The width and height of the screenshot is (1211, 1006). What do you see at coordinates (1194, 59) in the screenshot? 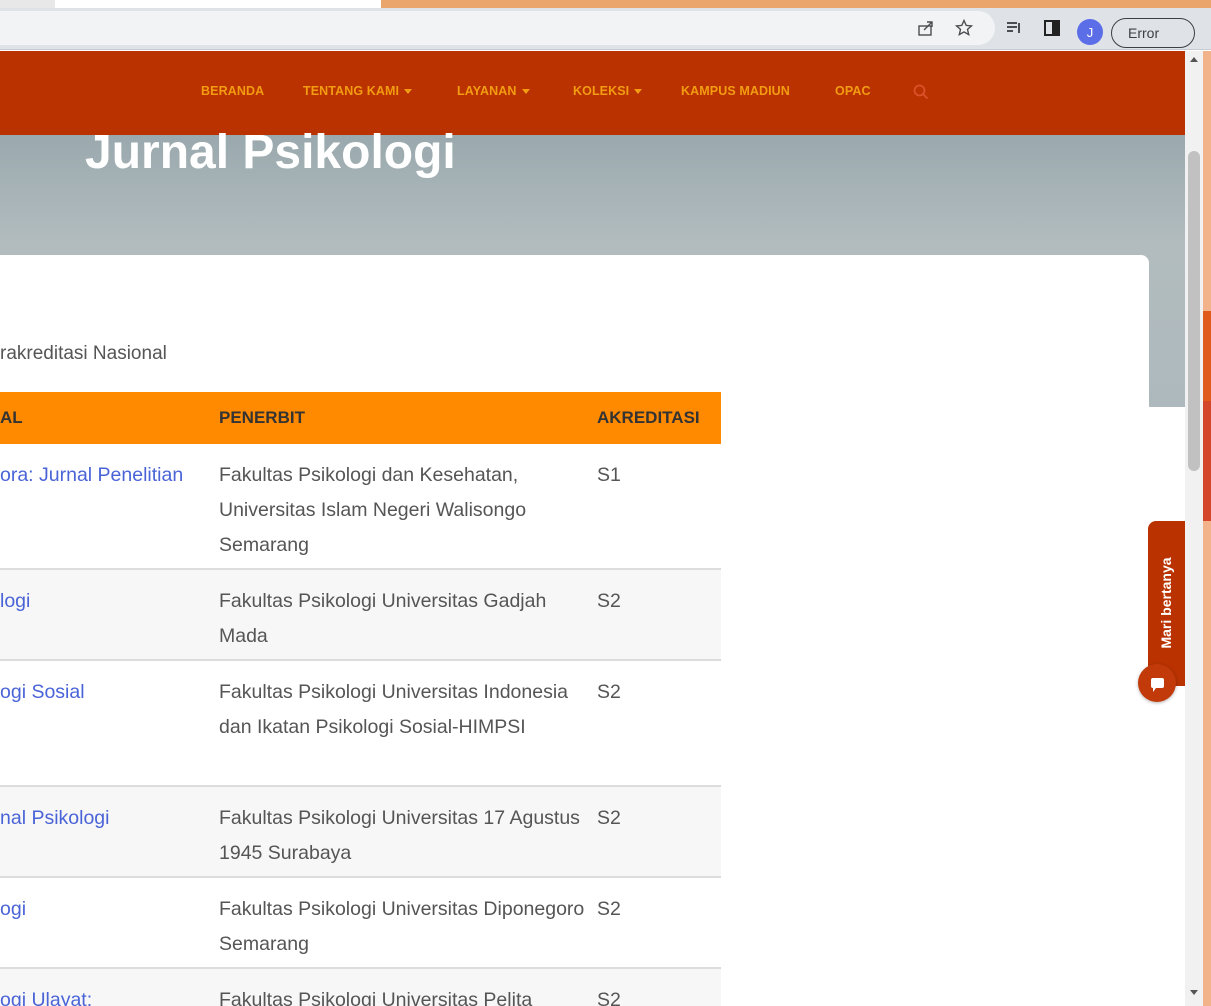
I see `scroll-up-arrow-icon` at bounding box center [1194, 59].